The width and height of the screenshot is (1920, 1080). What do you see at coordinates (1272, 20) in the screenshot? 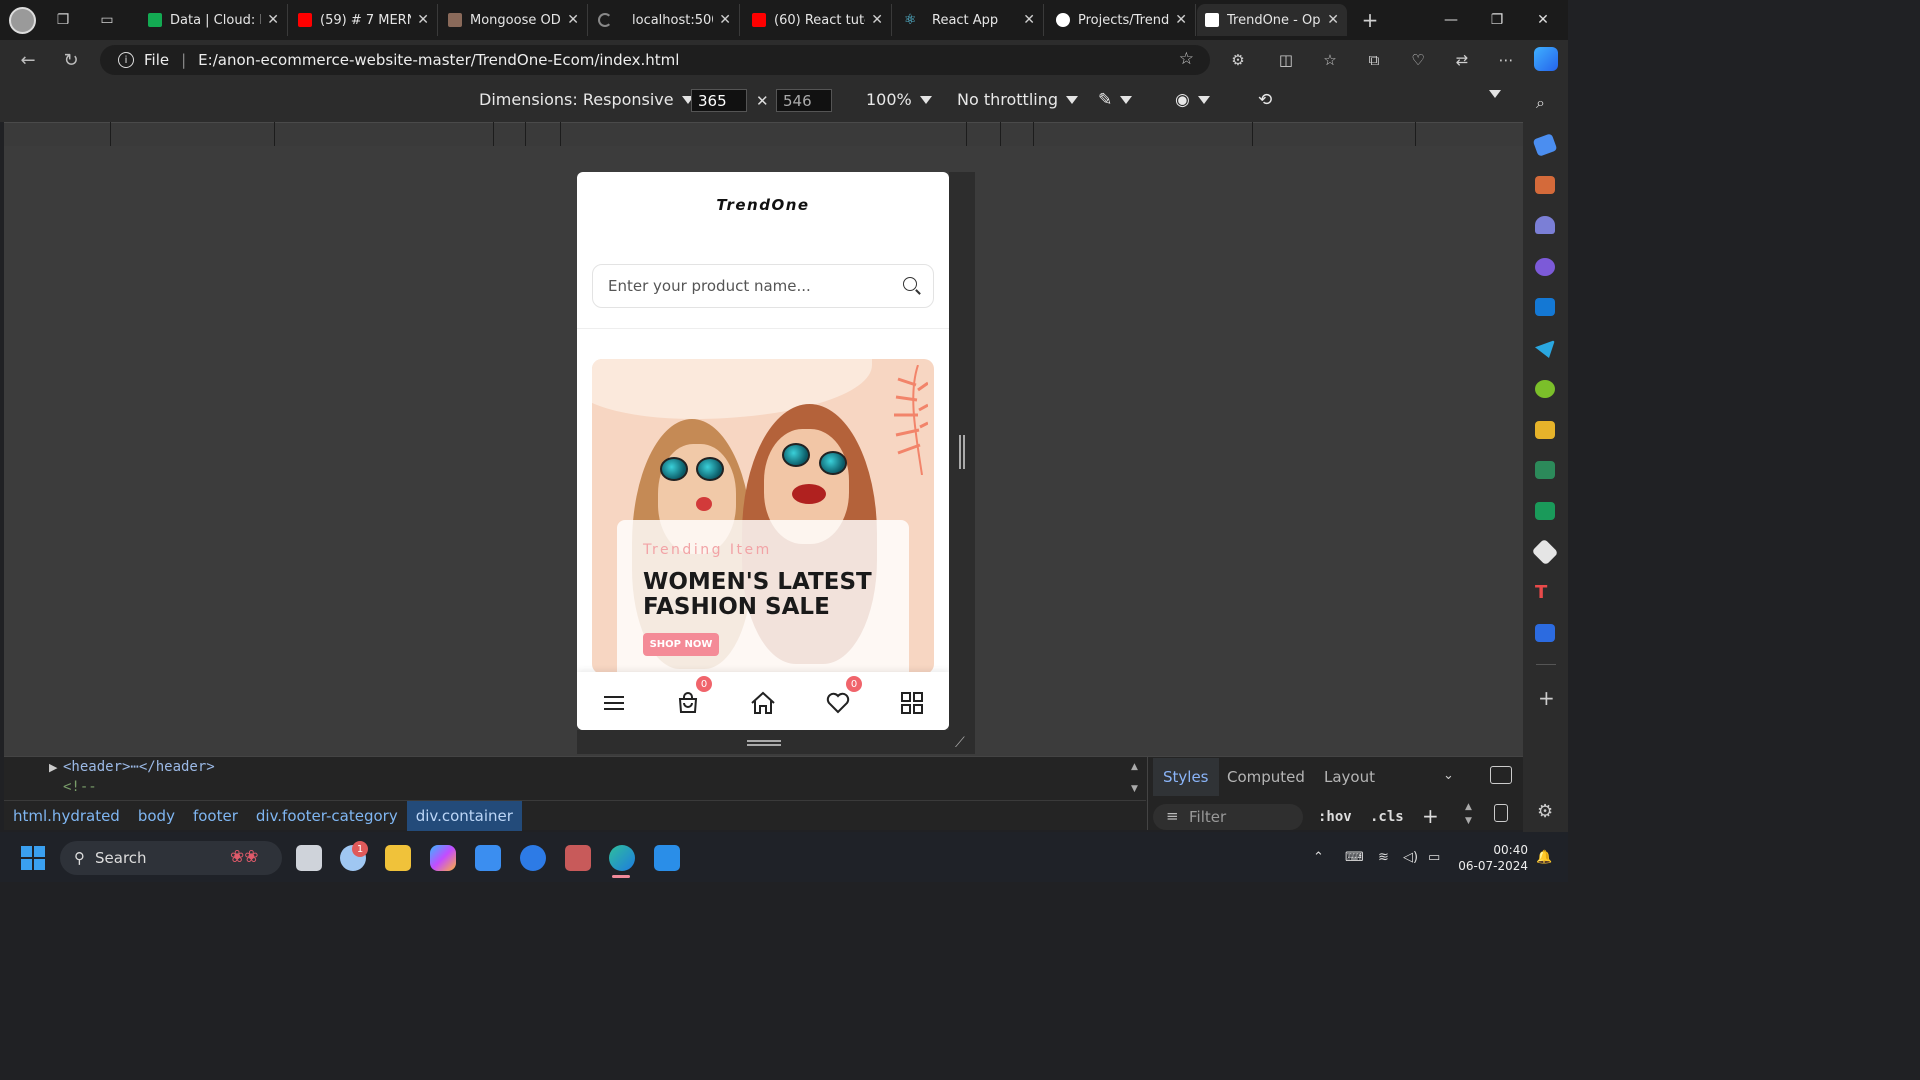
I see `tab-trendone: TrendOne - Op ✕` at bounding box center [1272, 20].